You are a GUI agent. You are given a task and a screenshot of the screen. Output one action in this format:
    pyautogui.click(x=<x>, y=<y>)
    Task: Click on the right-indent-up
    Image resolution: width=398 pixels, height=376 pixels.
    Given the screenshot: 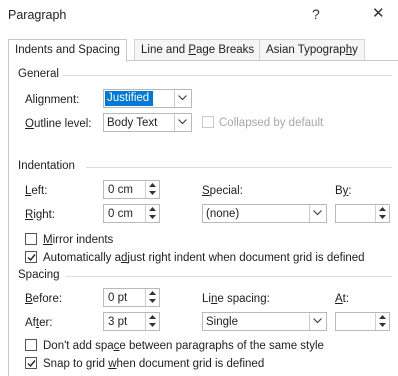 What is the action you would take?
    pyautogui.click(x=152, y=209)
    